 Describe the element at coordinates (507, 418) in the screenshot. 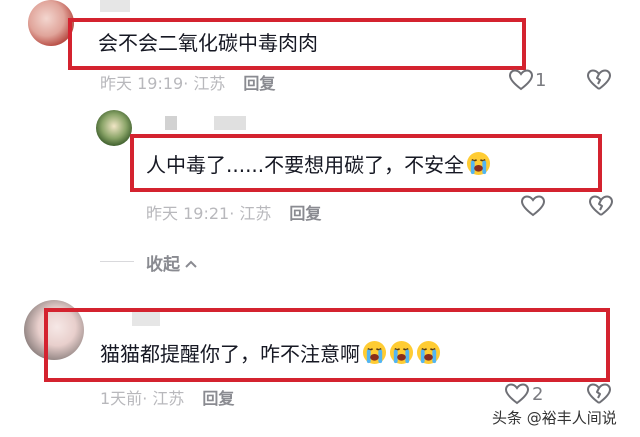

I see `watermark-prefix: 头条` at that location.